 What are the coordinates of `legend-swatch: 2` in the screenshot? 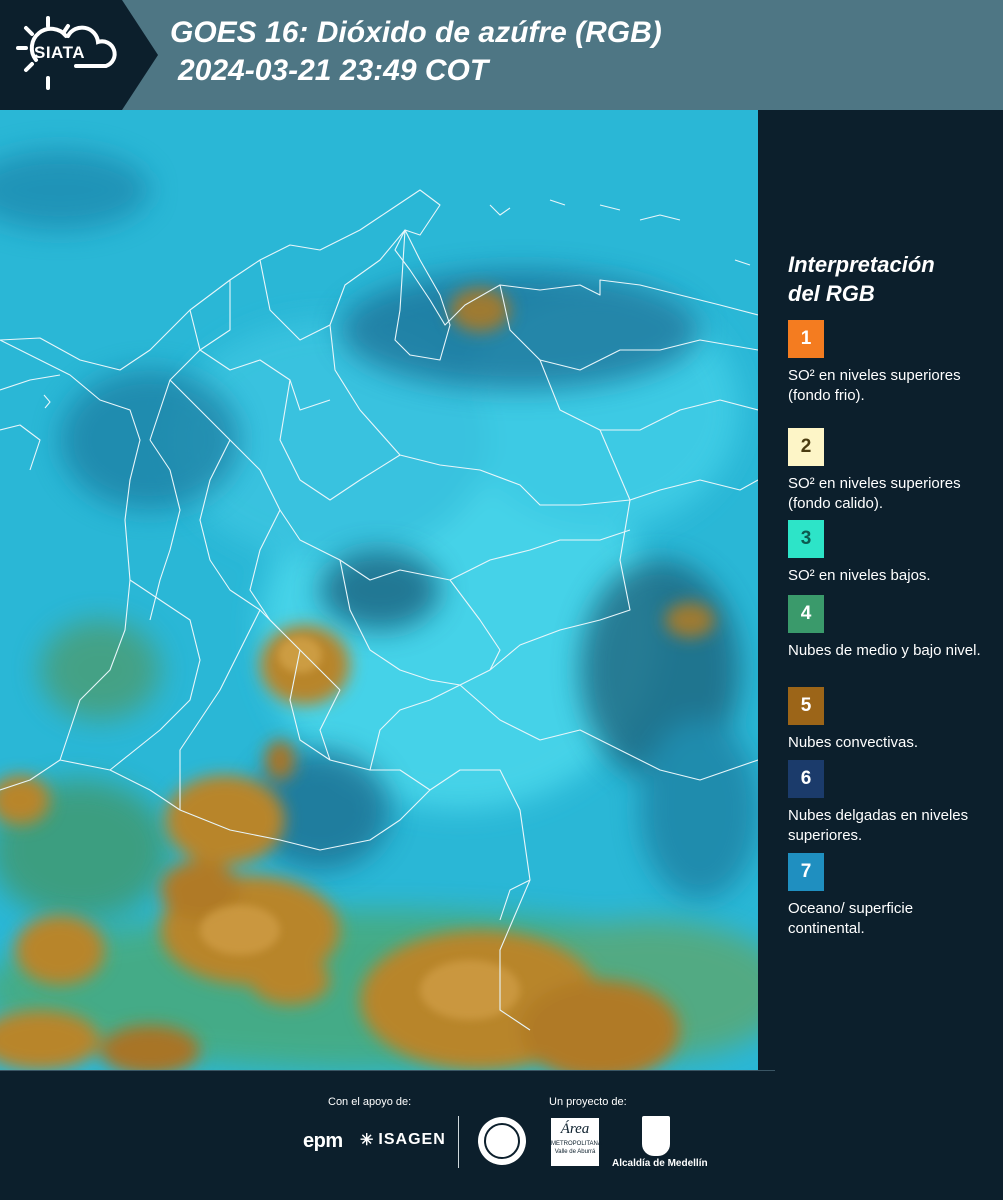 It's located at (806, 447).